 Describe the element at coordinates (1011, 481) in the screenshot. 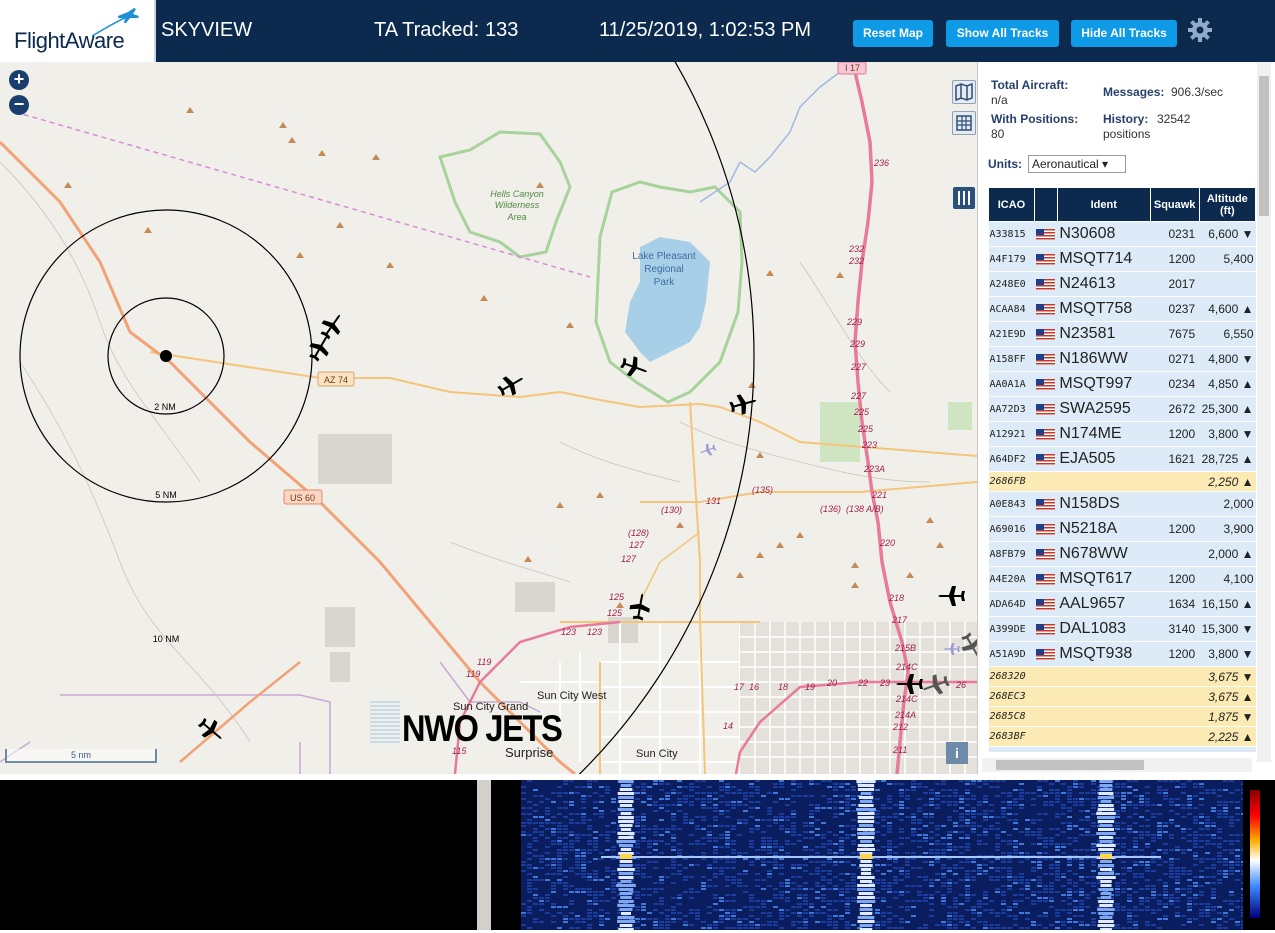

I see `icao-cell: 2686FB` at that location.